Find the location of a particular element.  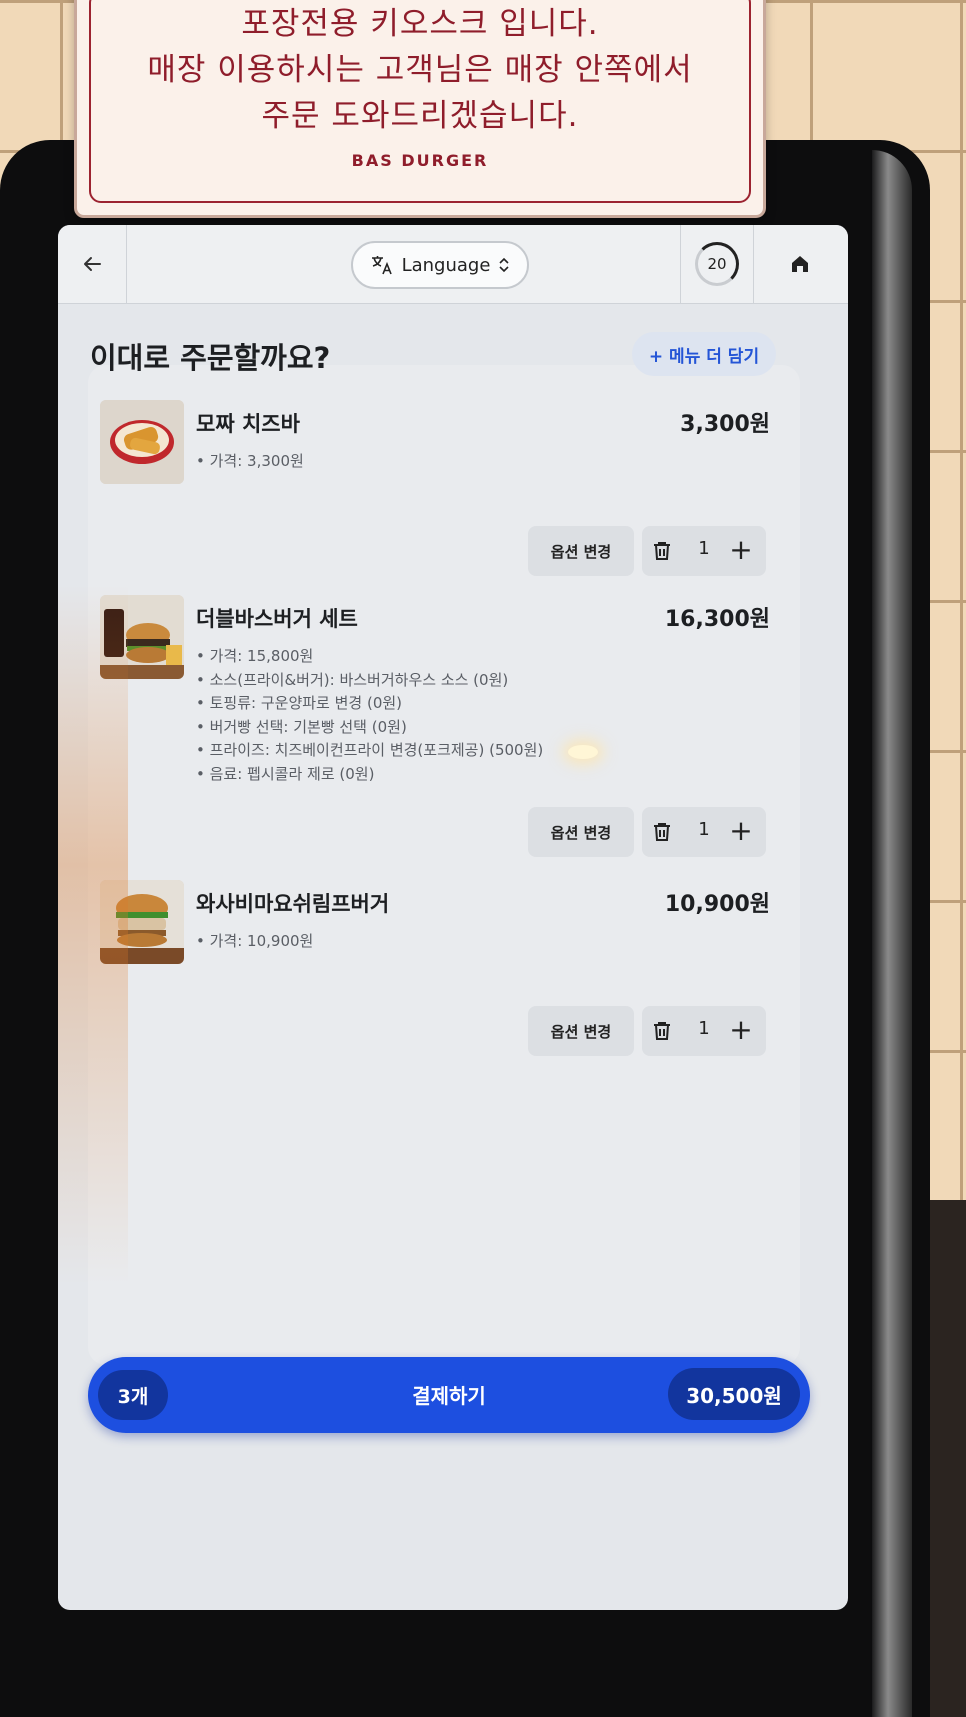

item-option: 가격: 10,900원 is located at coordinates (255, 942).